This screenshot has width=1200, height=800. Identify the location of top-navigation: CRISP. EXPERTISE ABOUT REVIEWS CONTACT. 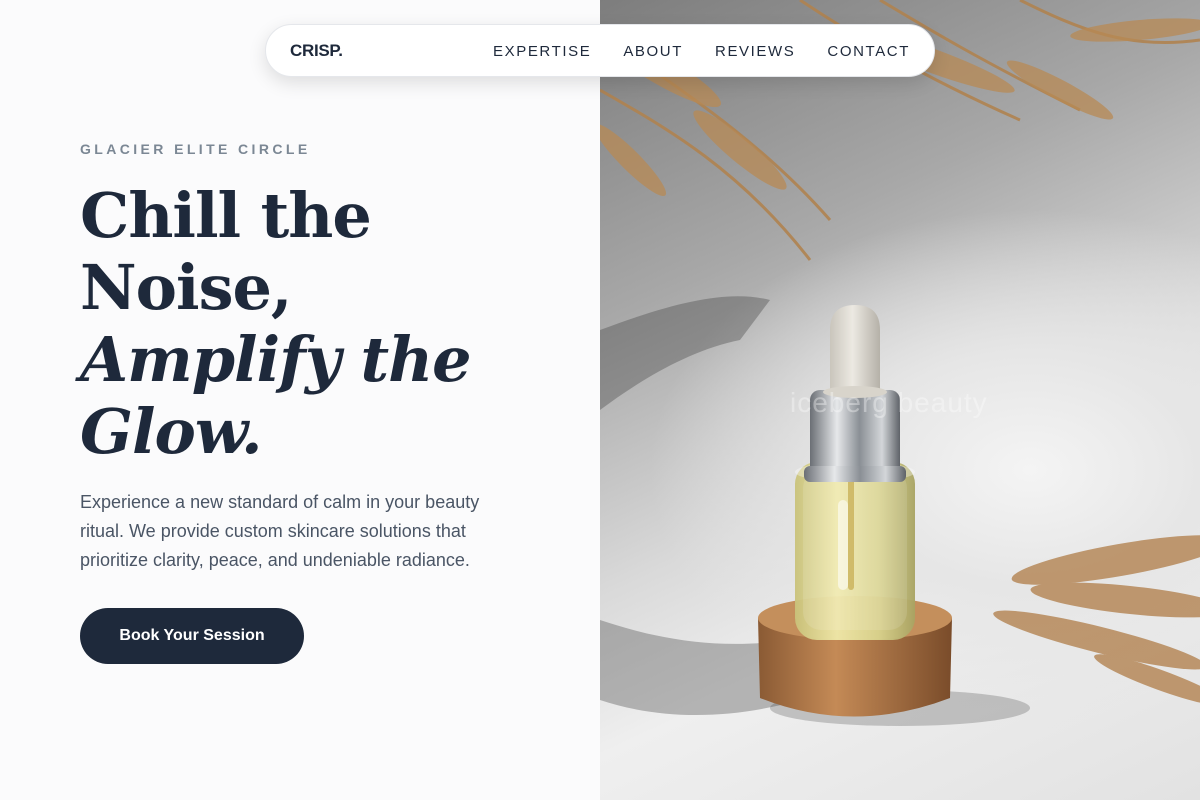
(600, 50).